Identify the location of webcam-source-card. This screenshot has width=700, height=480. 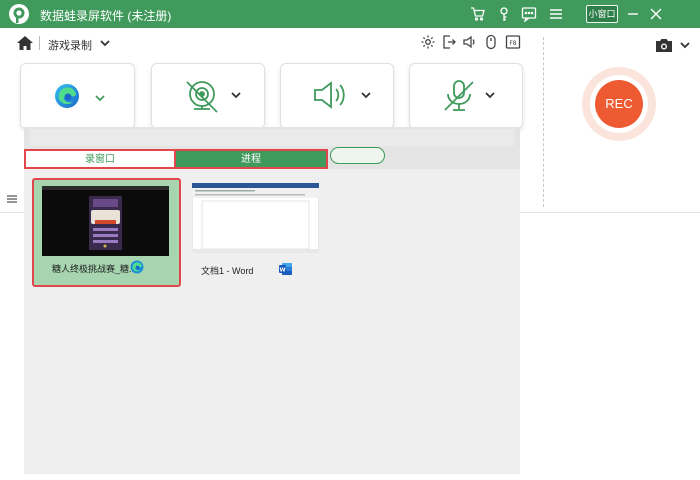
(208, 96).